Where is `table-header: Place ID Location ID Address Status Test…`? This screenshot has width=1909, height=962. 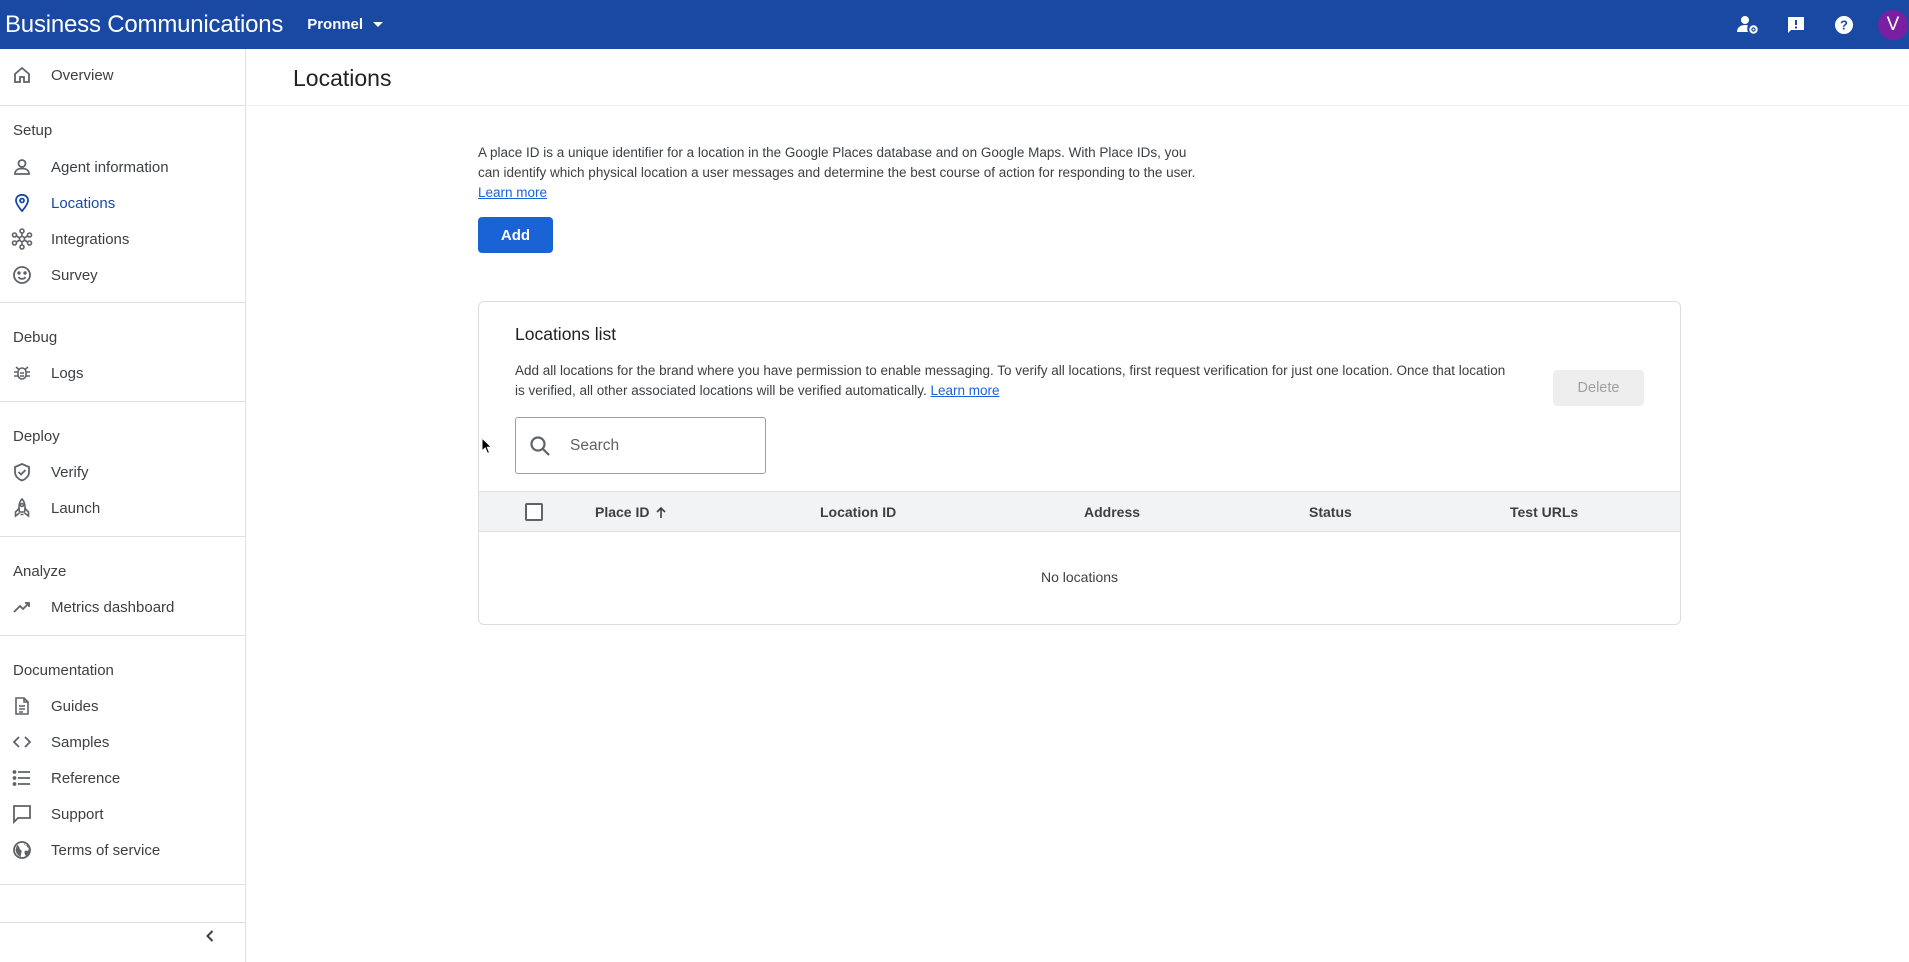
table-header: Place ID Location ID Address Status Test… is located at coordinates (1079, 511).